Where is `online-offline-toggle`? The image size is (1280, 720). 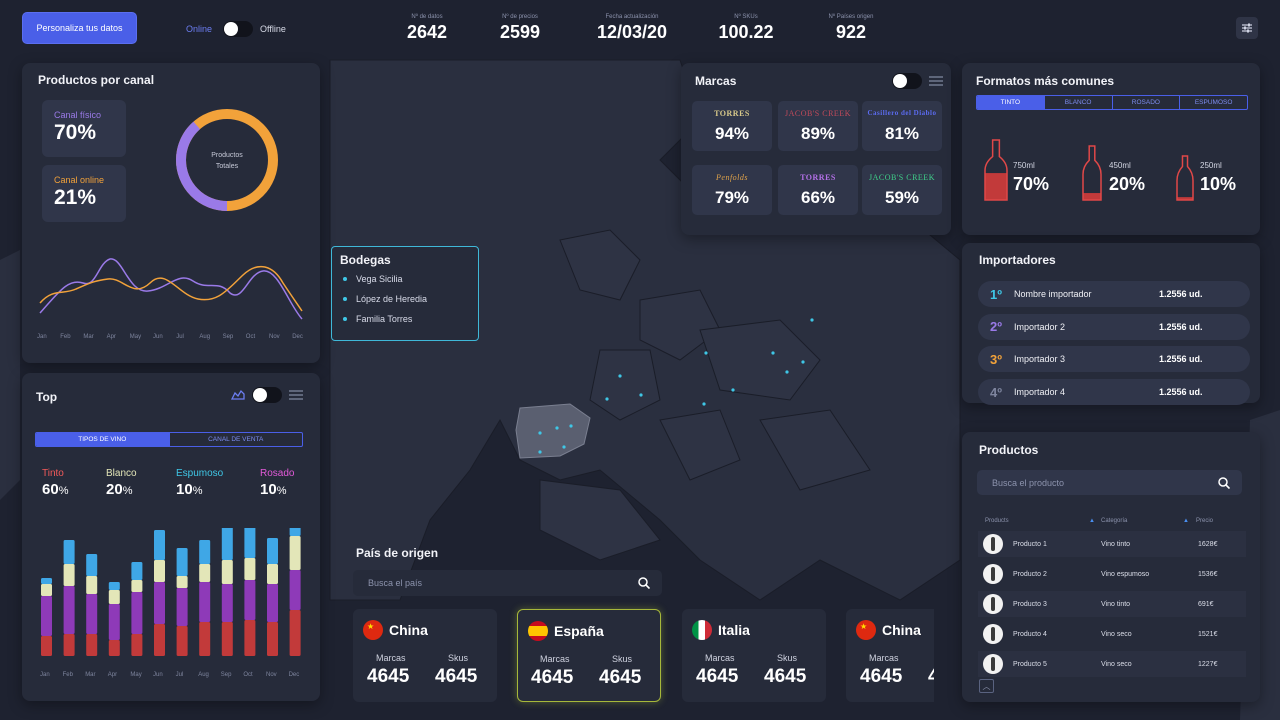 online-offline-toggle is located at coordinates (238, 29).